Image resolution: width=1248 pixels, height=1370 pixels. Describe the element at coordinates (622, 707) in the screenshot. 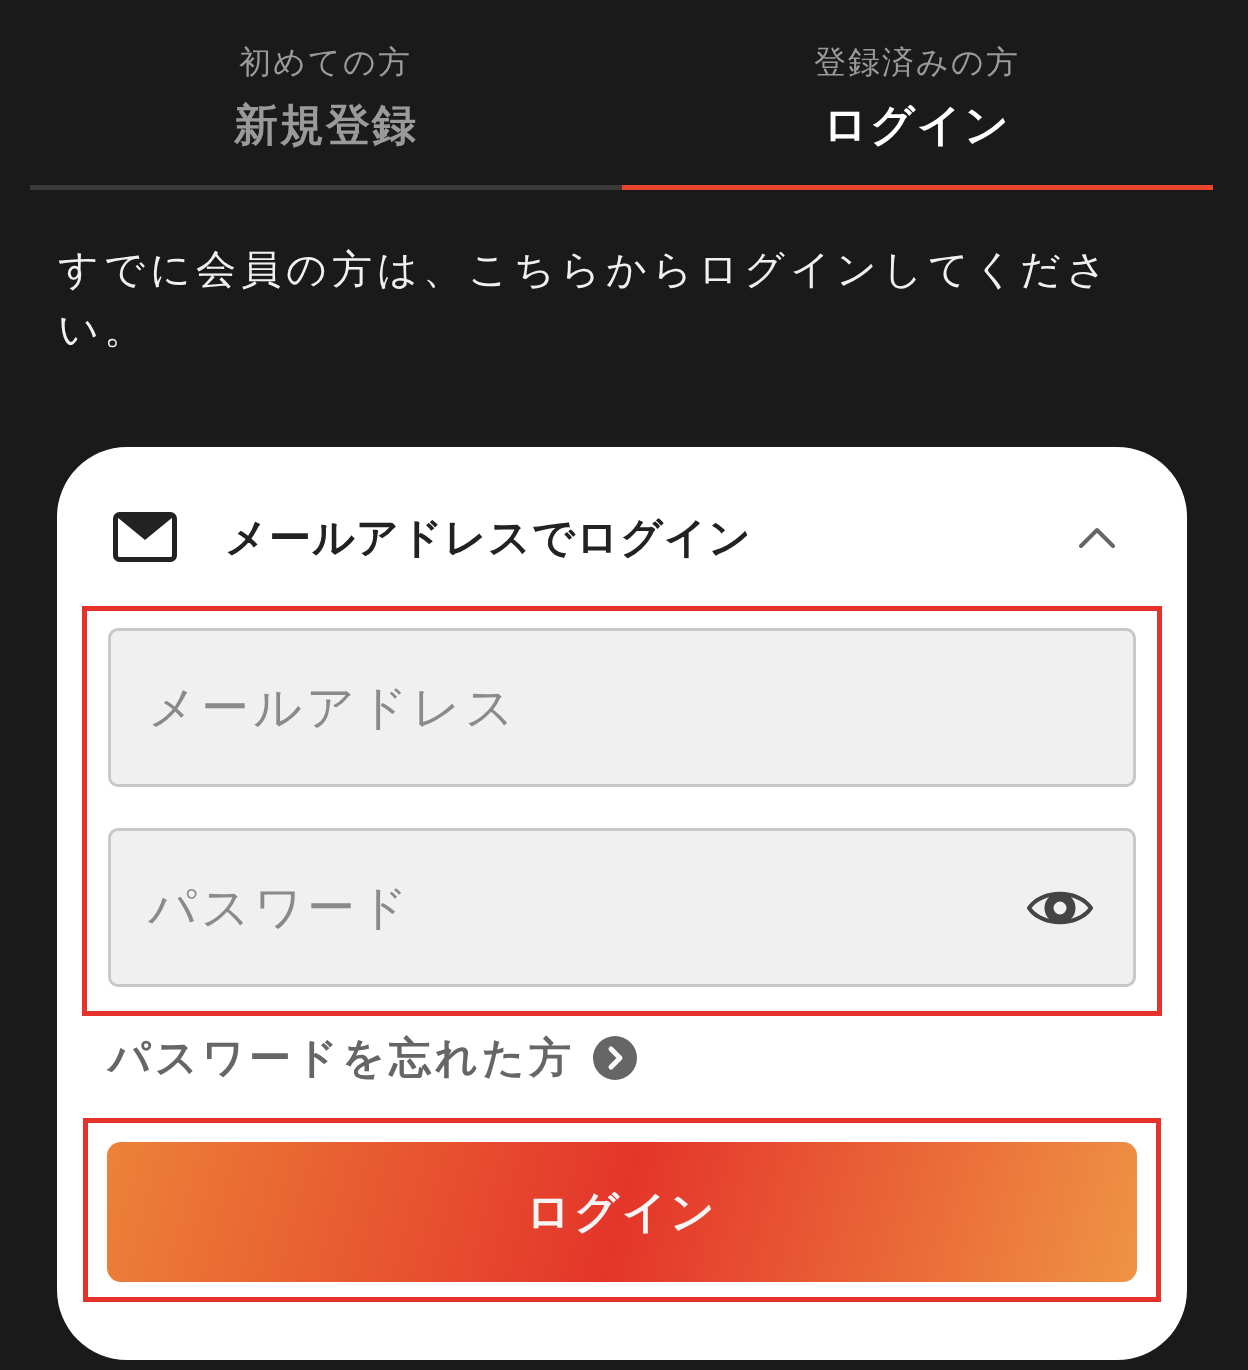

I see `email-field: メールアドレス` at that location.